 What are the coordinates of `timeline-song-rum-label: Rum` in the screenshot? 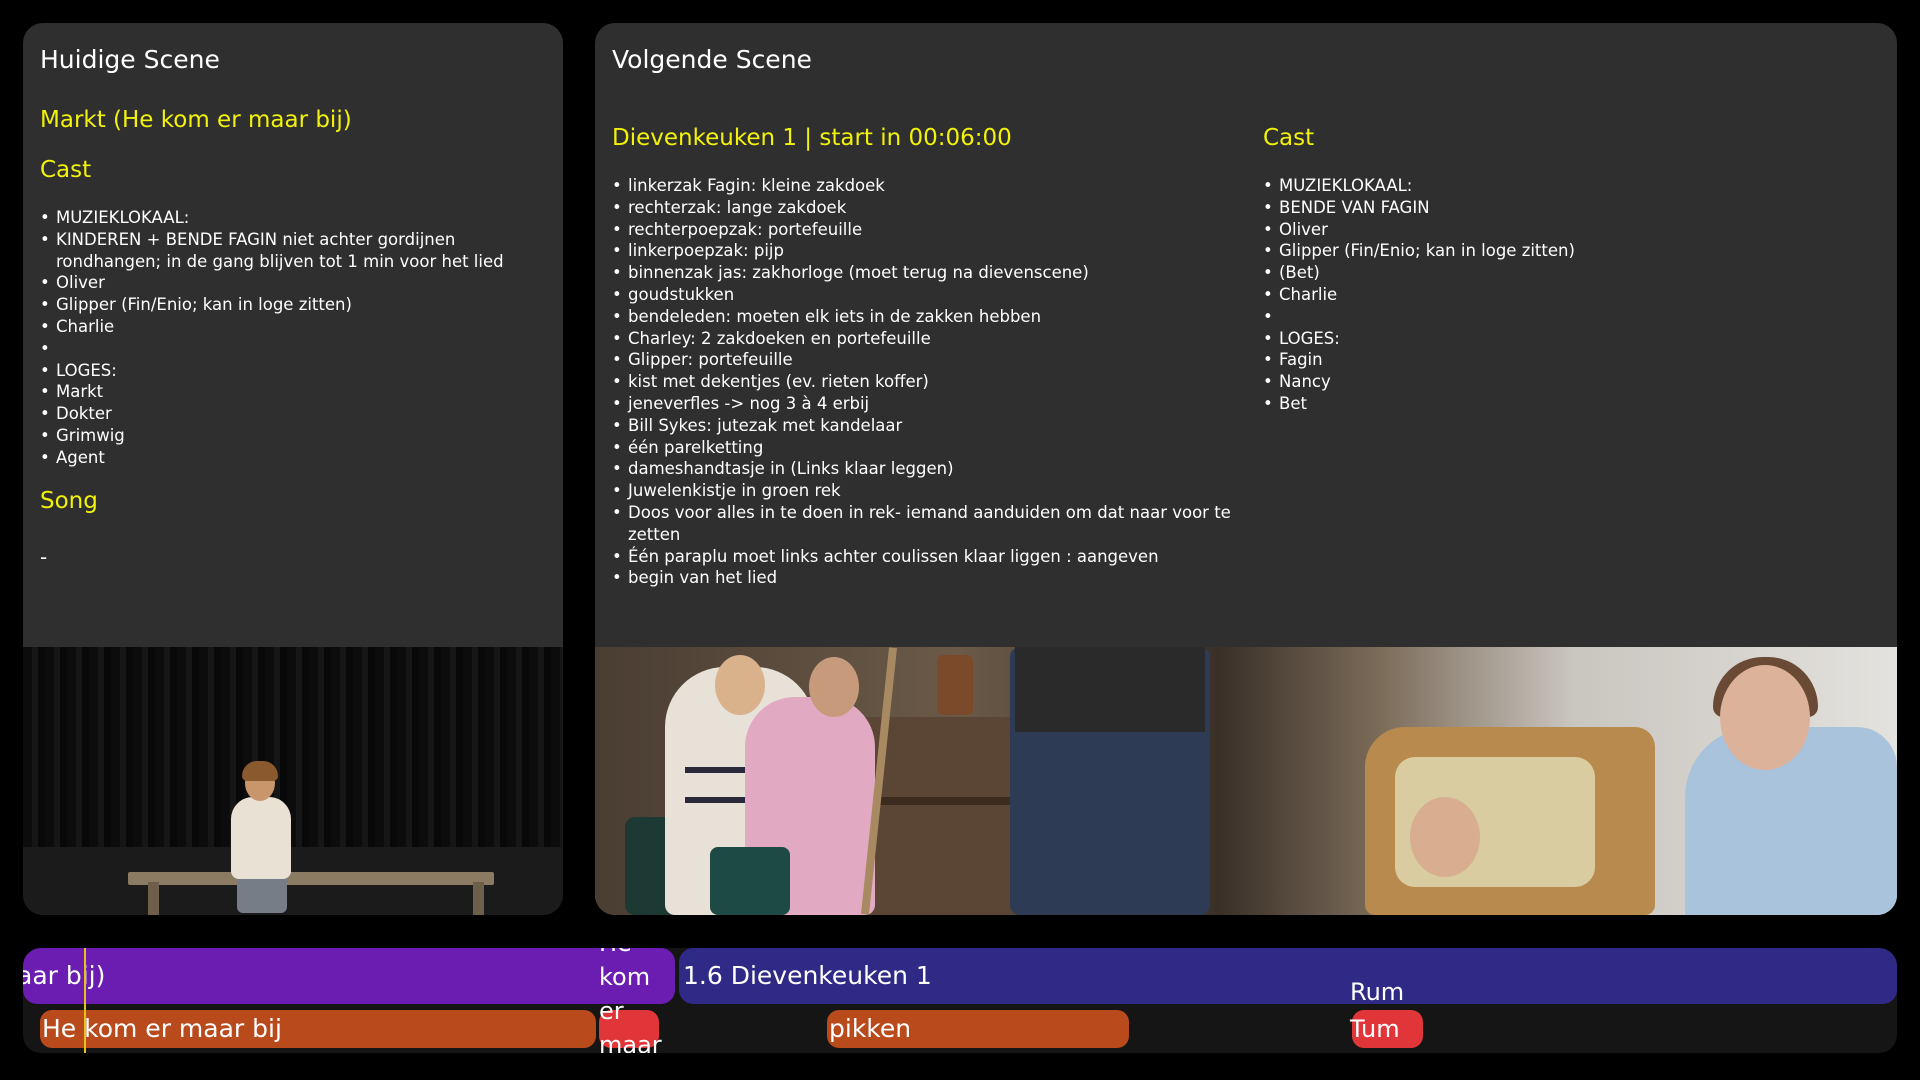 It's located at (1377, 992).